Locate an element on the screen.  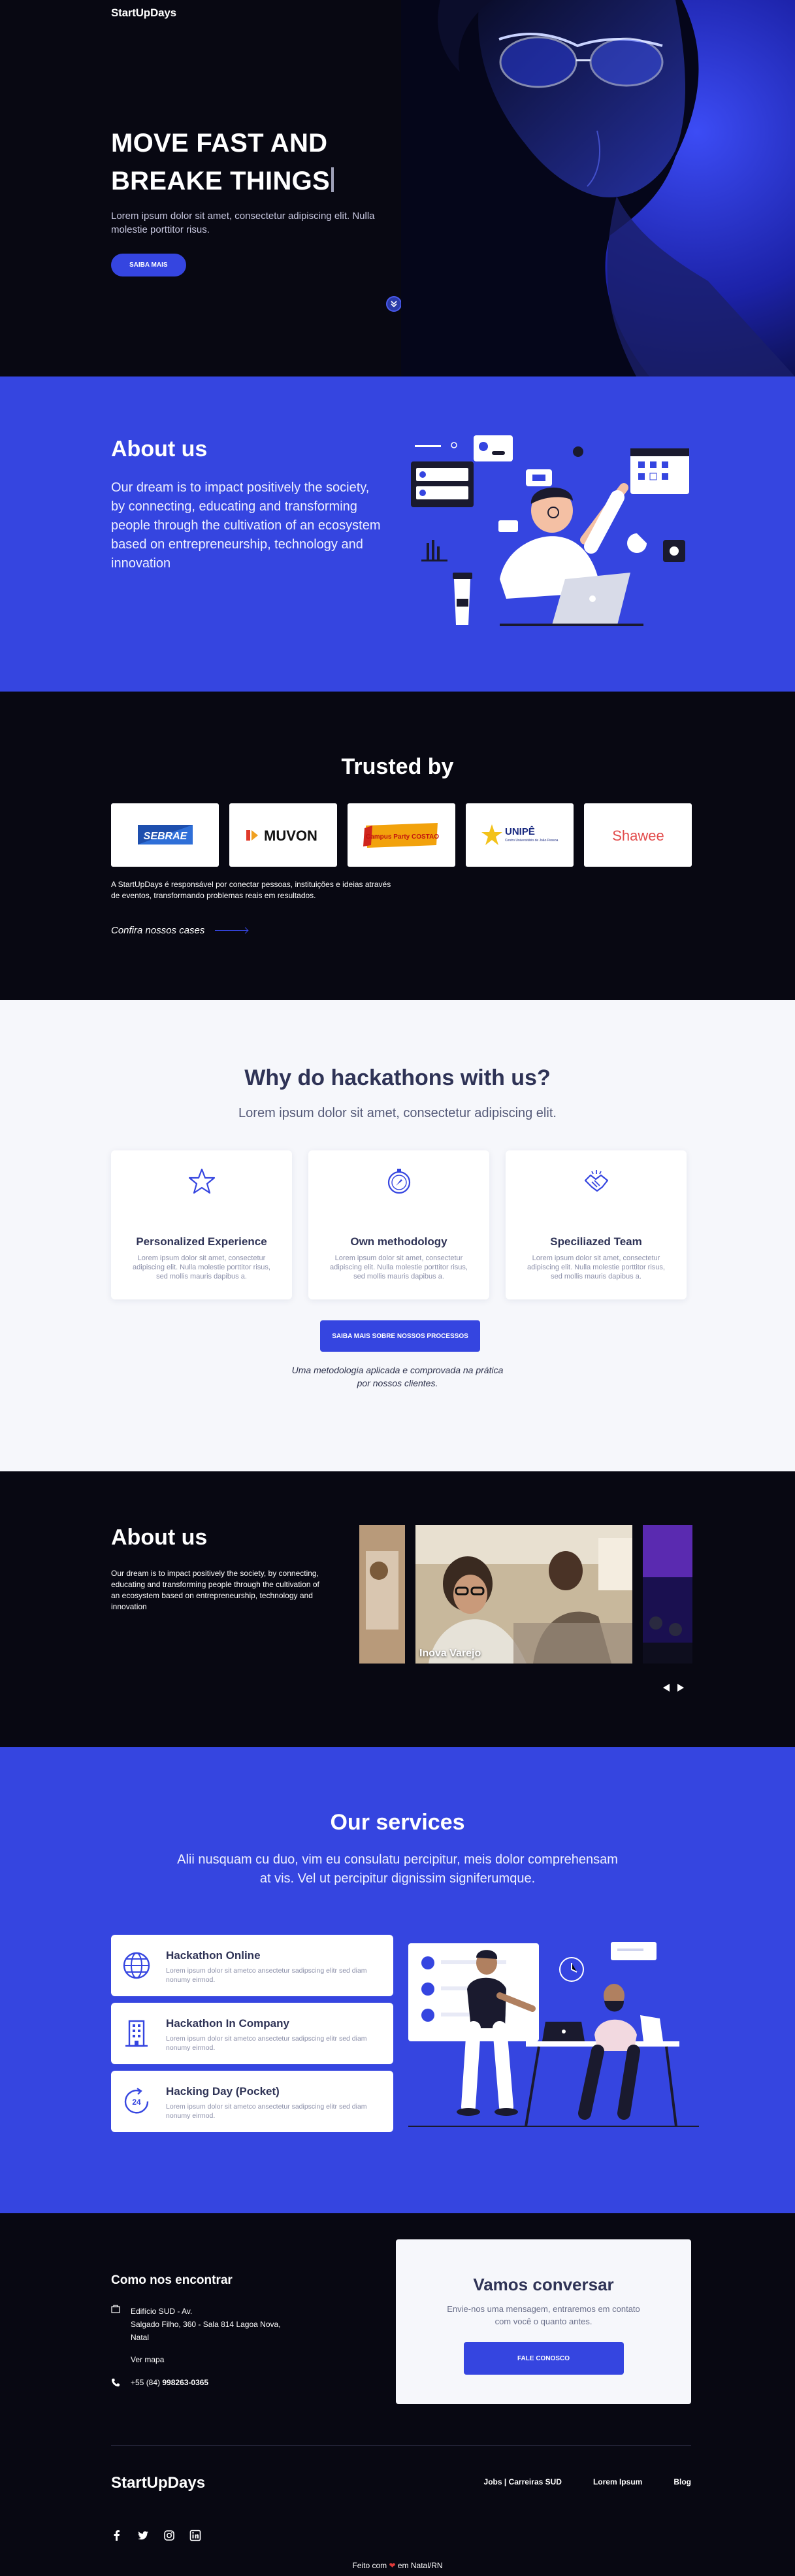
about-title: About us is located at coordinates (160, 449).